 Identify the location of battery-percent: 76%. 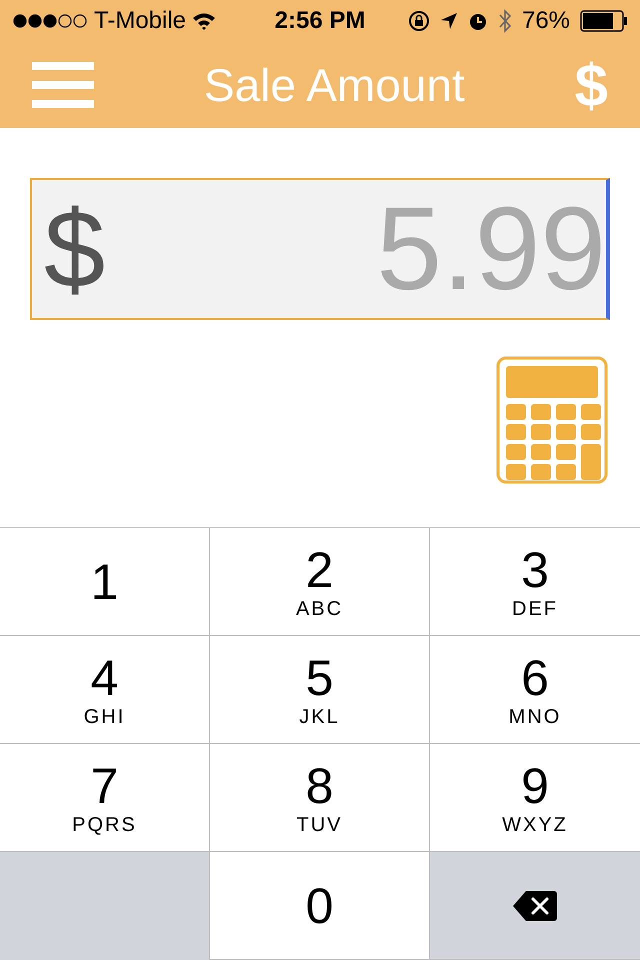
(546, 21).